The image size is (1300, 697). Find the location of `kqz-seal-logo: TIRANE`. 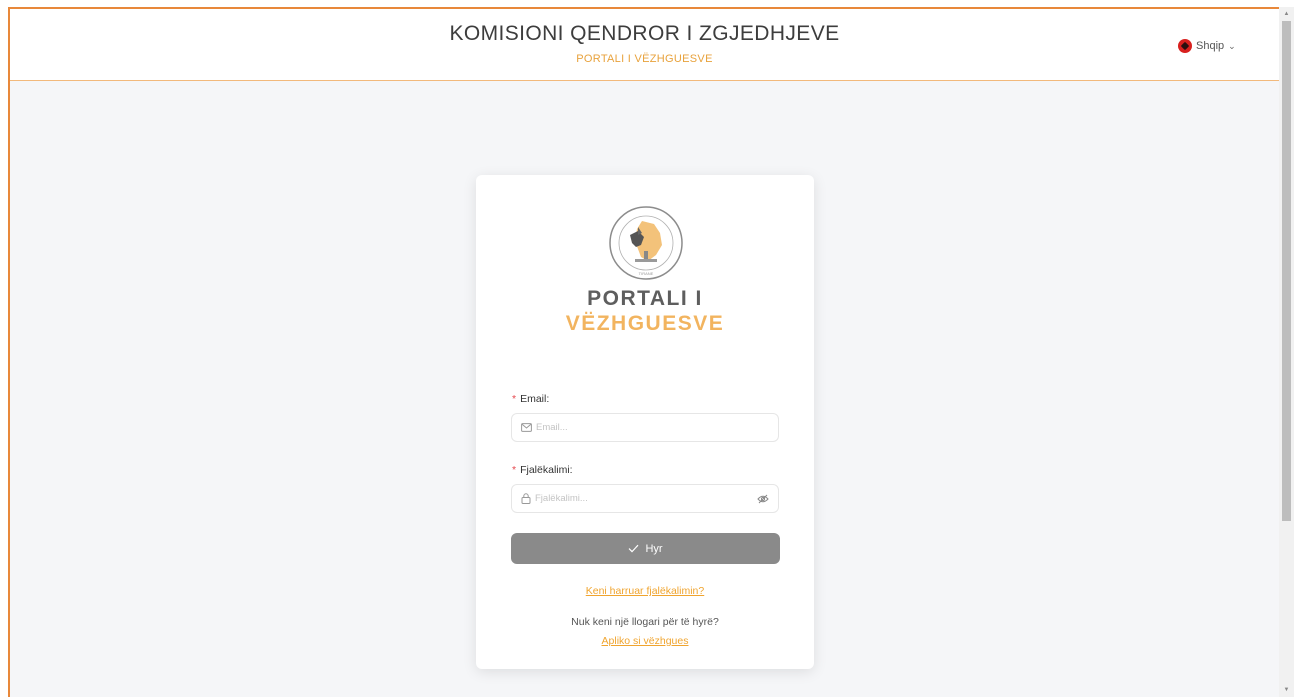

kqz-seal-logo: TIRANE is located at coordinates (646, 243).